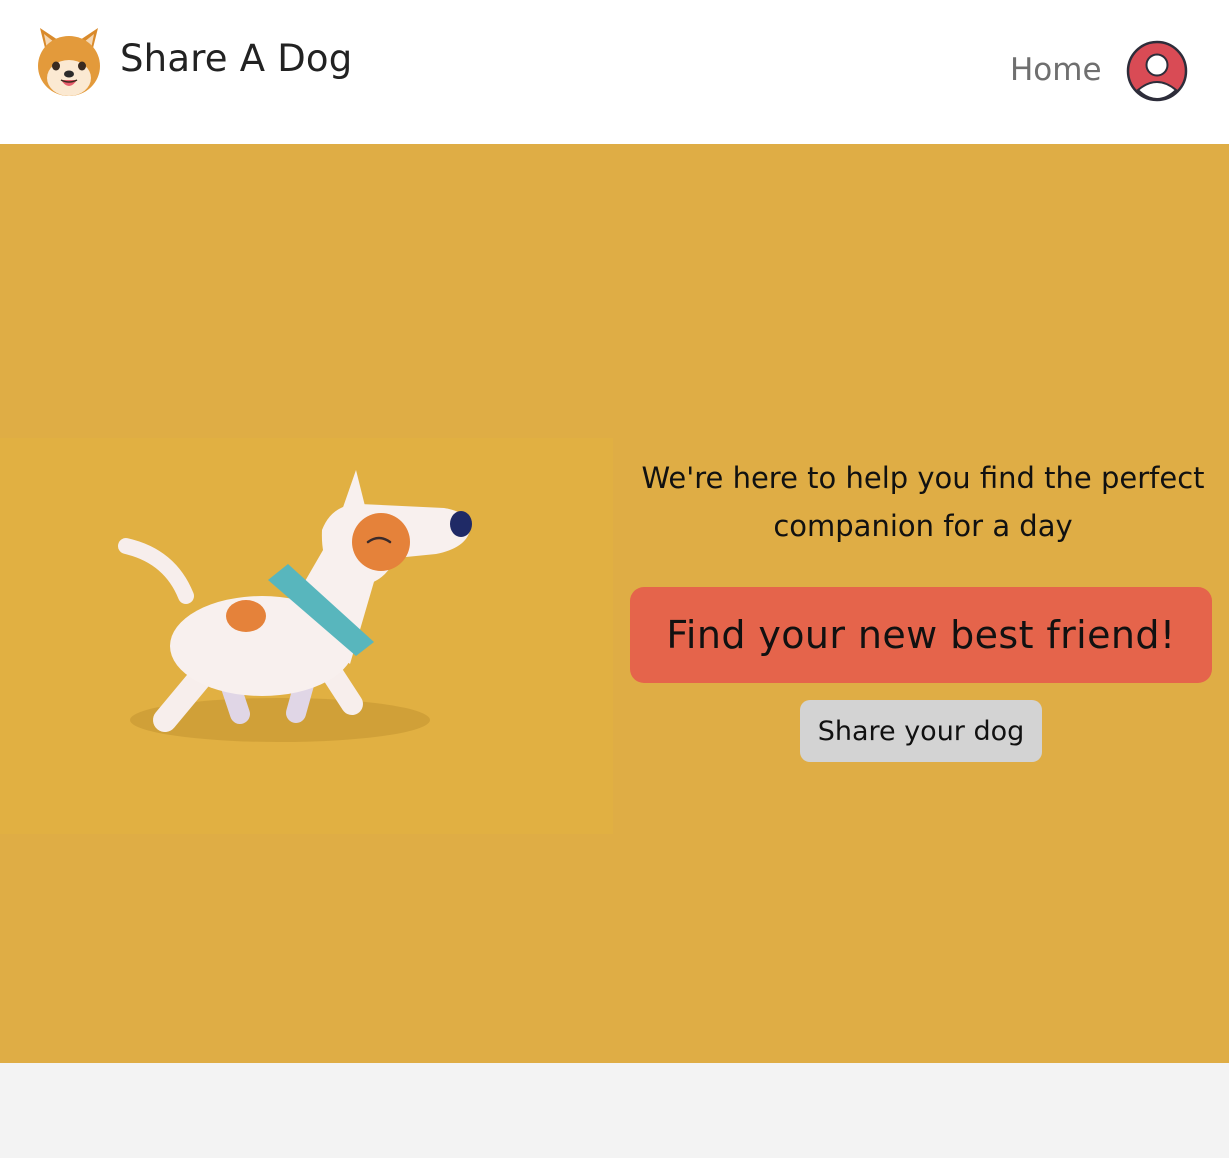  I want to click on footer, so click(614, 1110).